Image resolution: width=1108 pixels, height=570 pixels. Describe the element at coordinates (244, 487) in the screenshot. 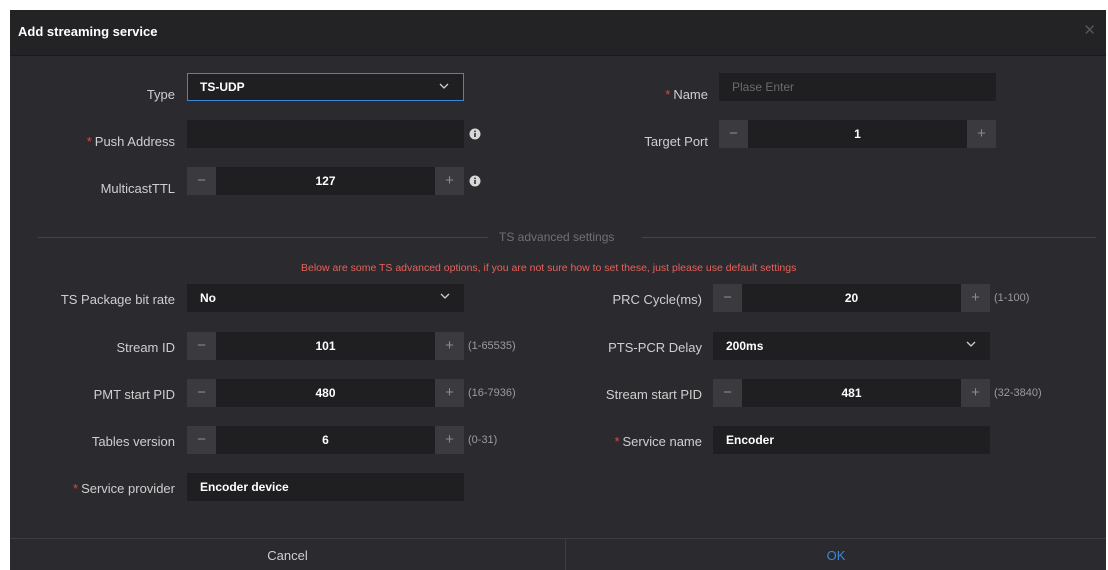

I see `service-provider-value: Encoder device` at that location.